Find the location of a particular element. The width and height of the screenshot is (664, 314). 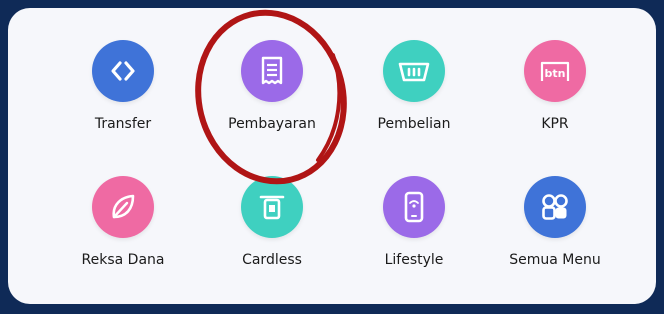

menu-item-label: Semua Menu is located at coordinates (555, 260).